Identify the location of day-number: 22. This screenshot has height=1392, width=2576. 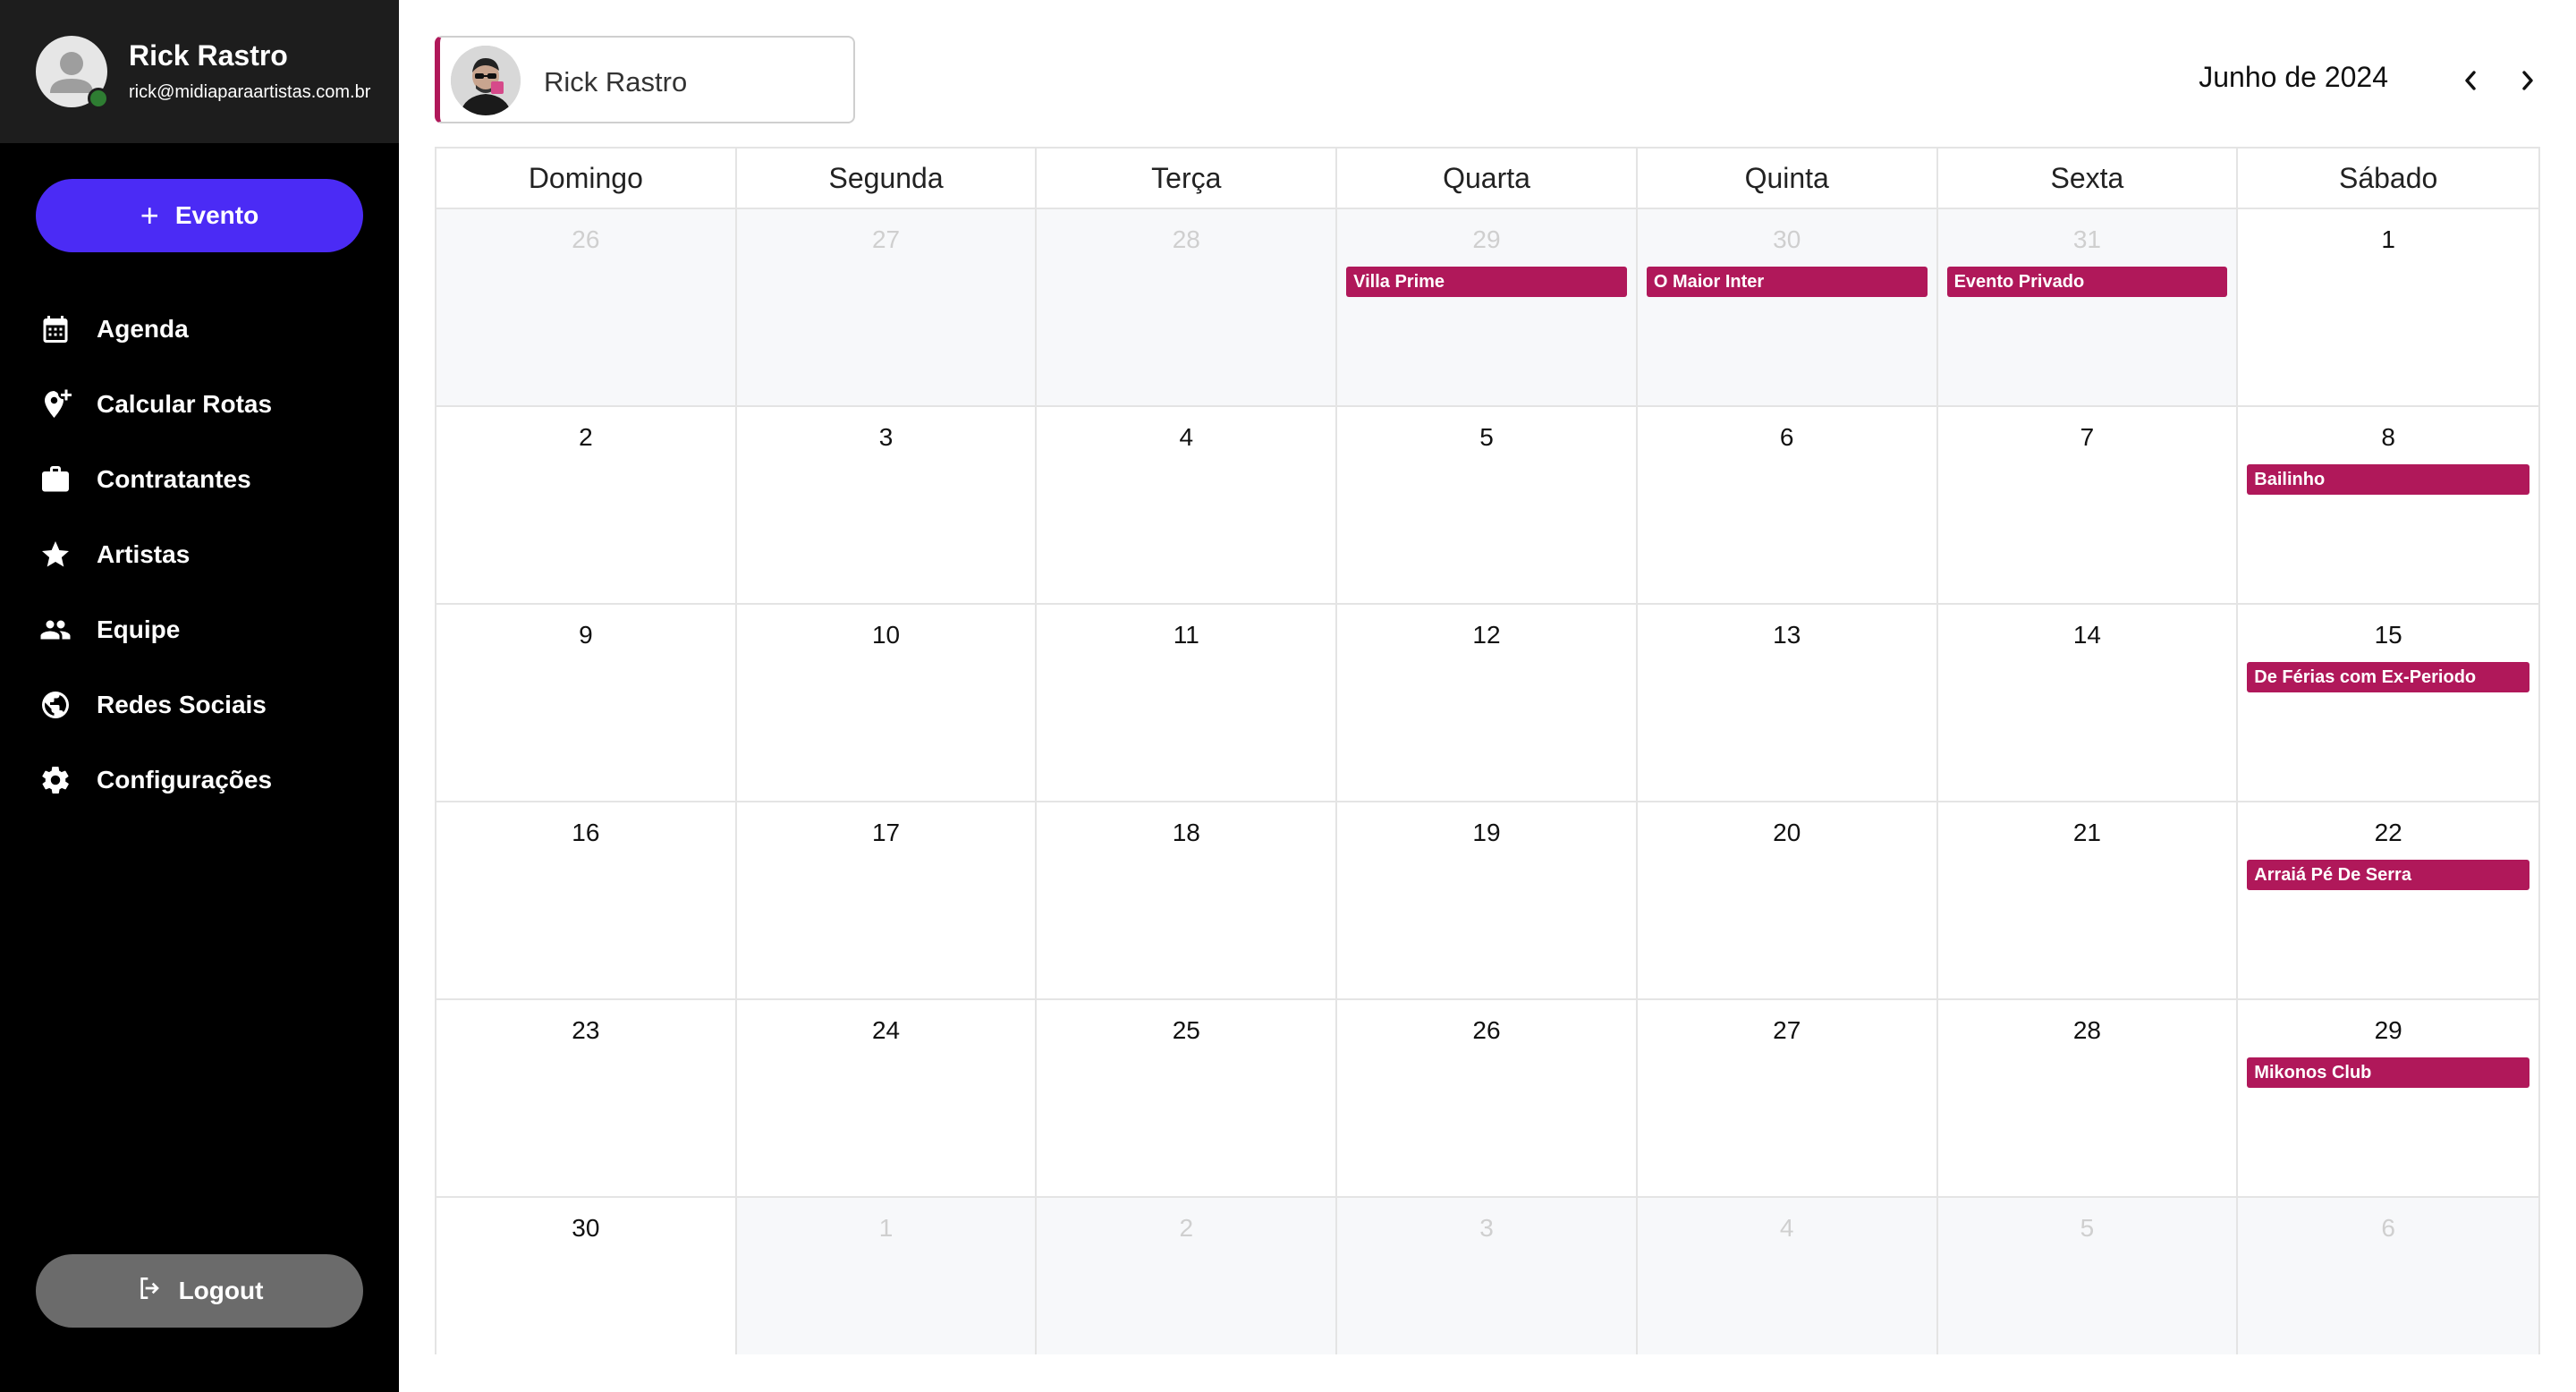
(2388, 832).